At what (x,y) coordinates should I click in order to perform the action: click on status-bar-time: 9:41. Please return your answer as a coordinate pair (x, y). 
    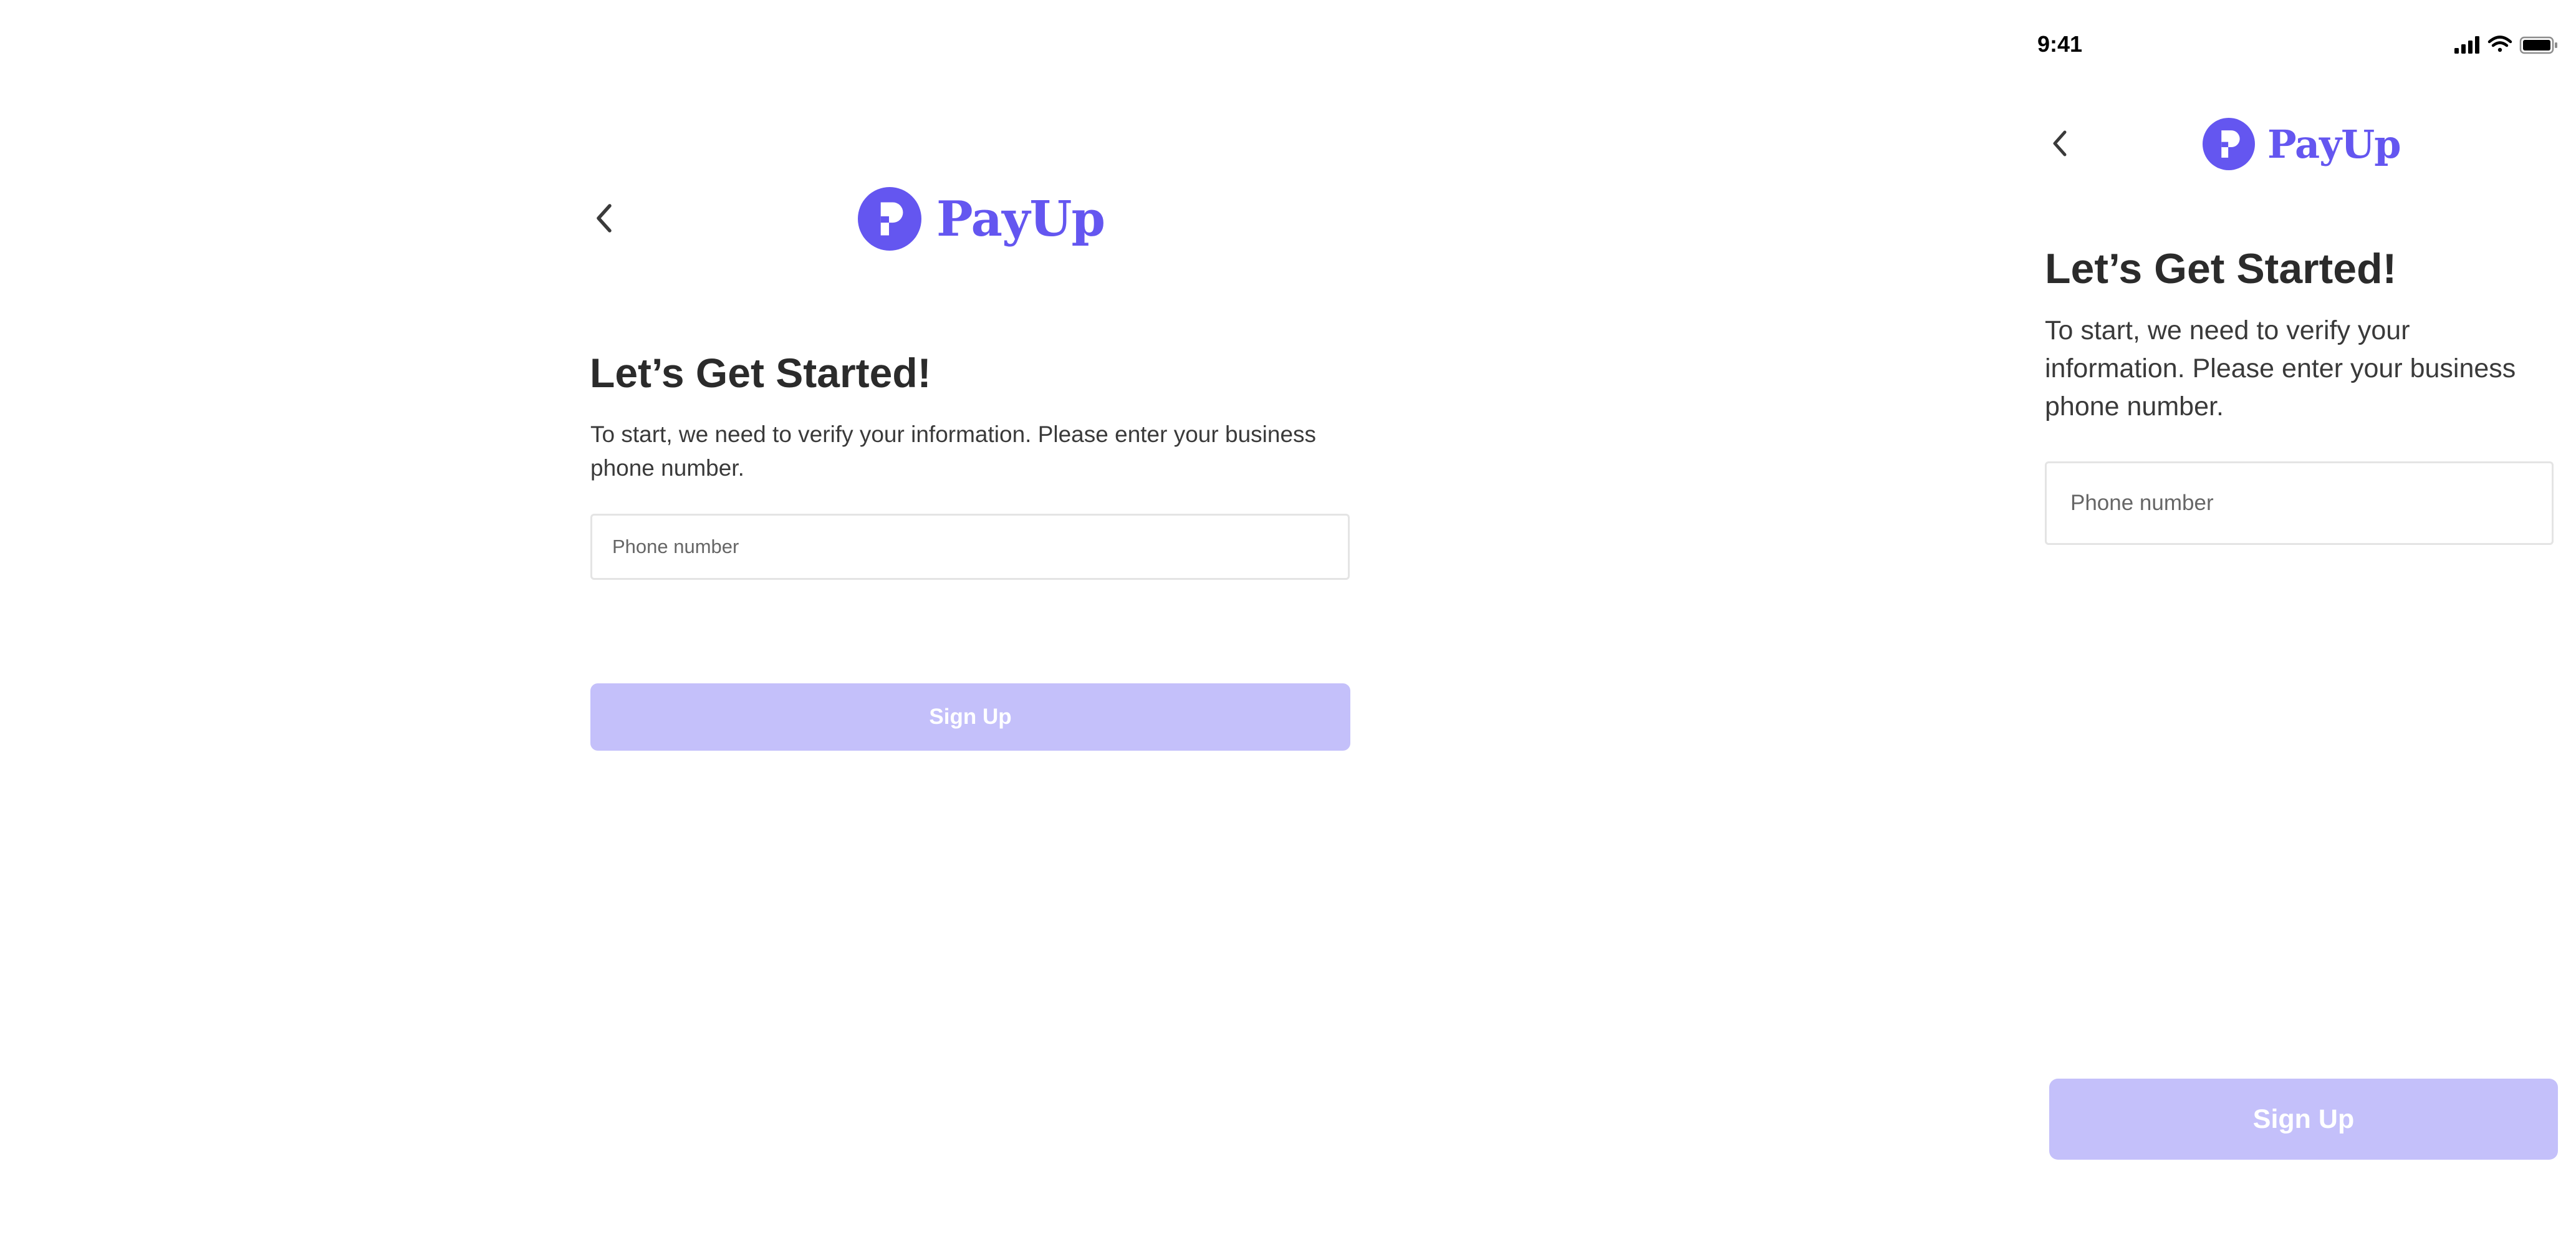
    Looking at the image, I should click on (2060, 44).